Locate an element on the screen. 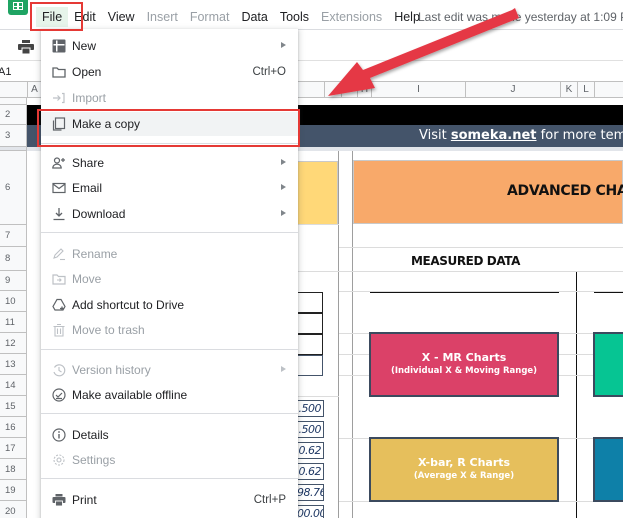  column-header-f is located at coordinates (332, 89).